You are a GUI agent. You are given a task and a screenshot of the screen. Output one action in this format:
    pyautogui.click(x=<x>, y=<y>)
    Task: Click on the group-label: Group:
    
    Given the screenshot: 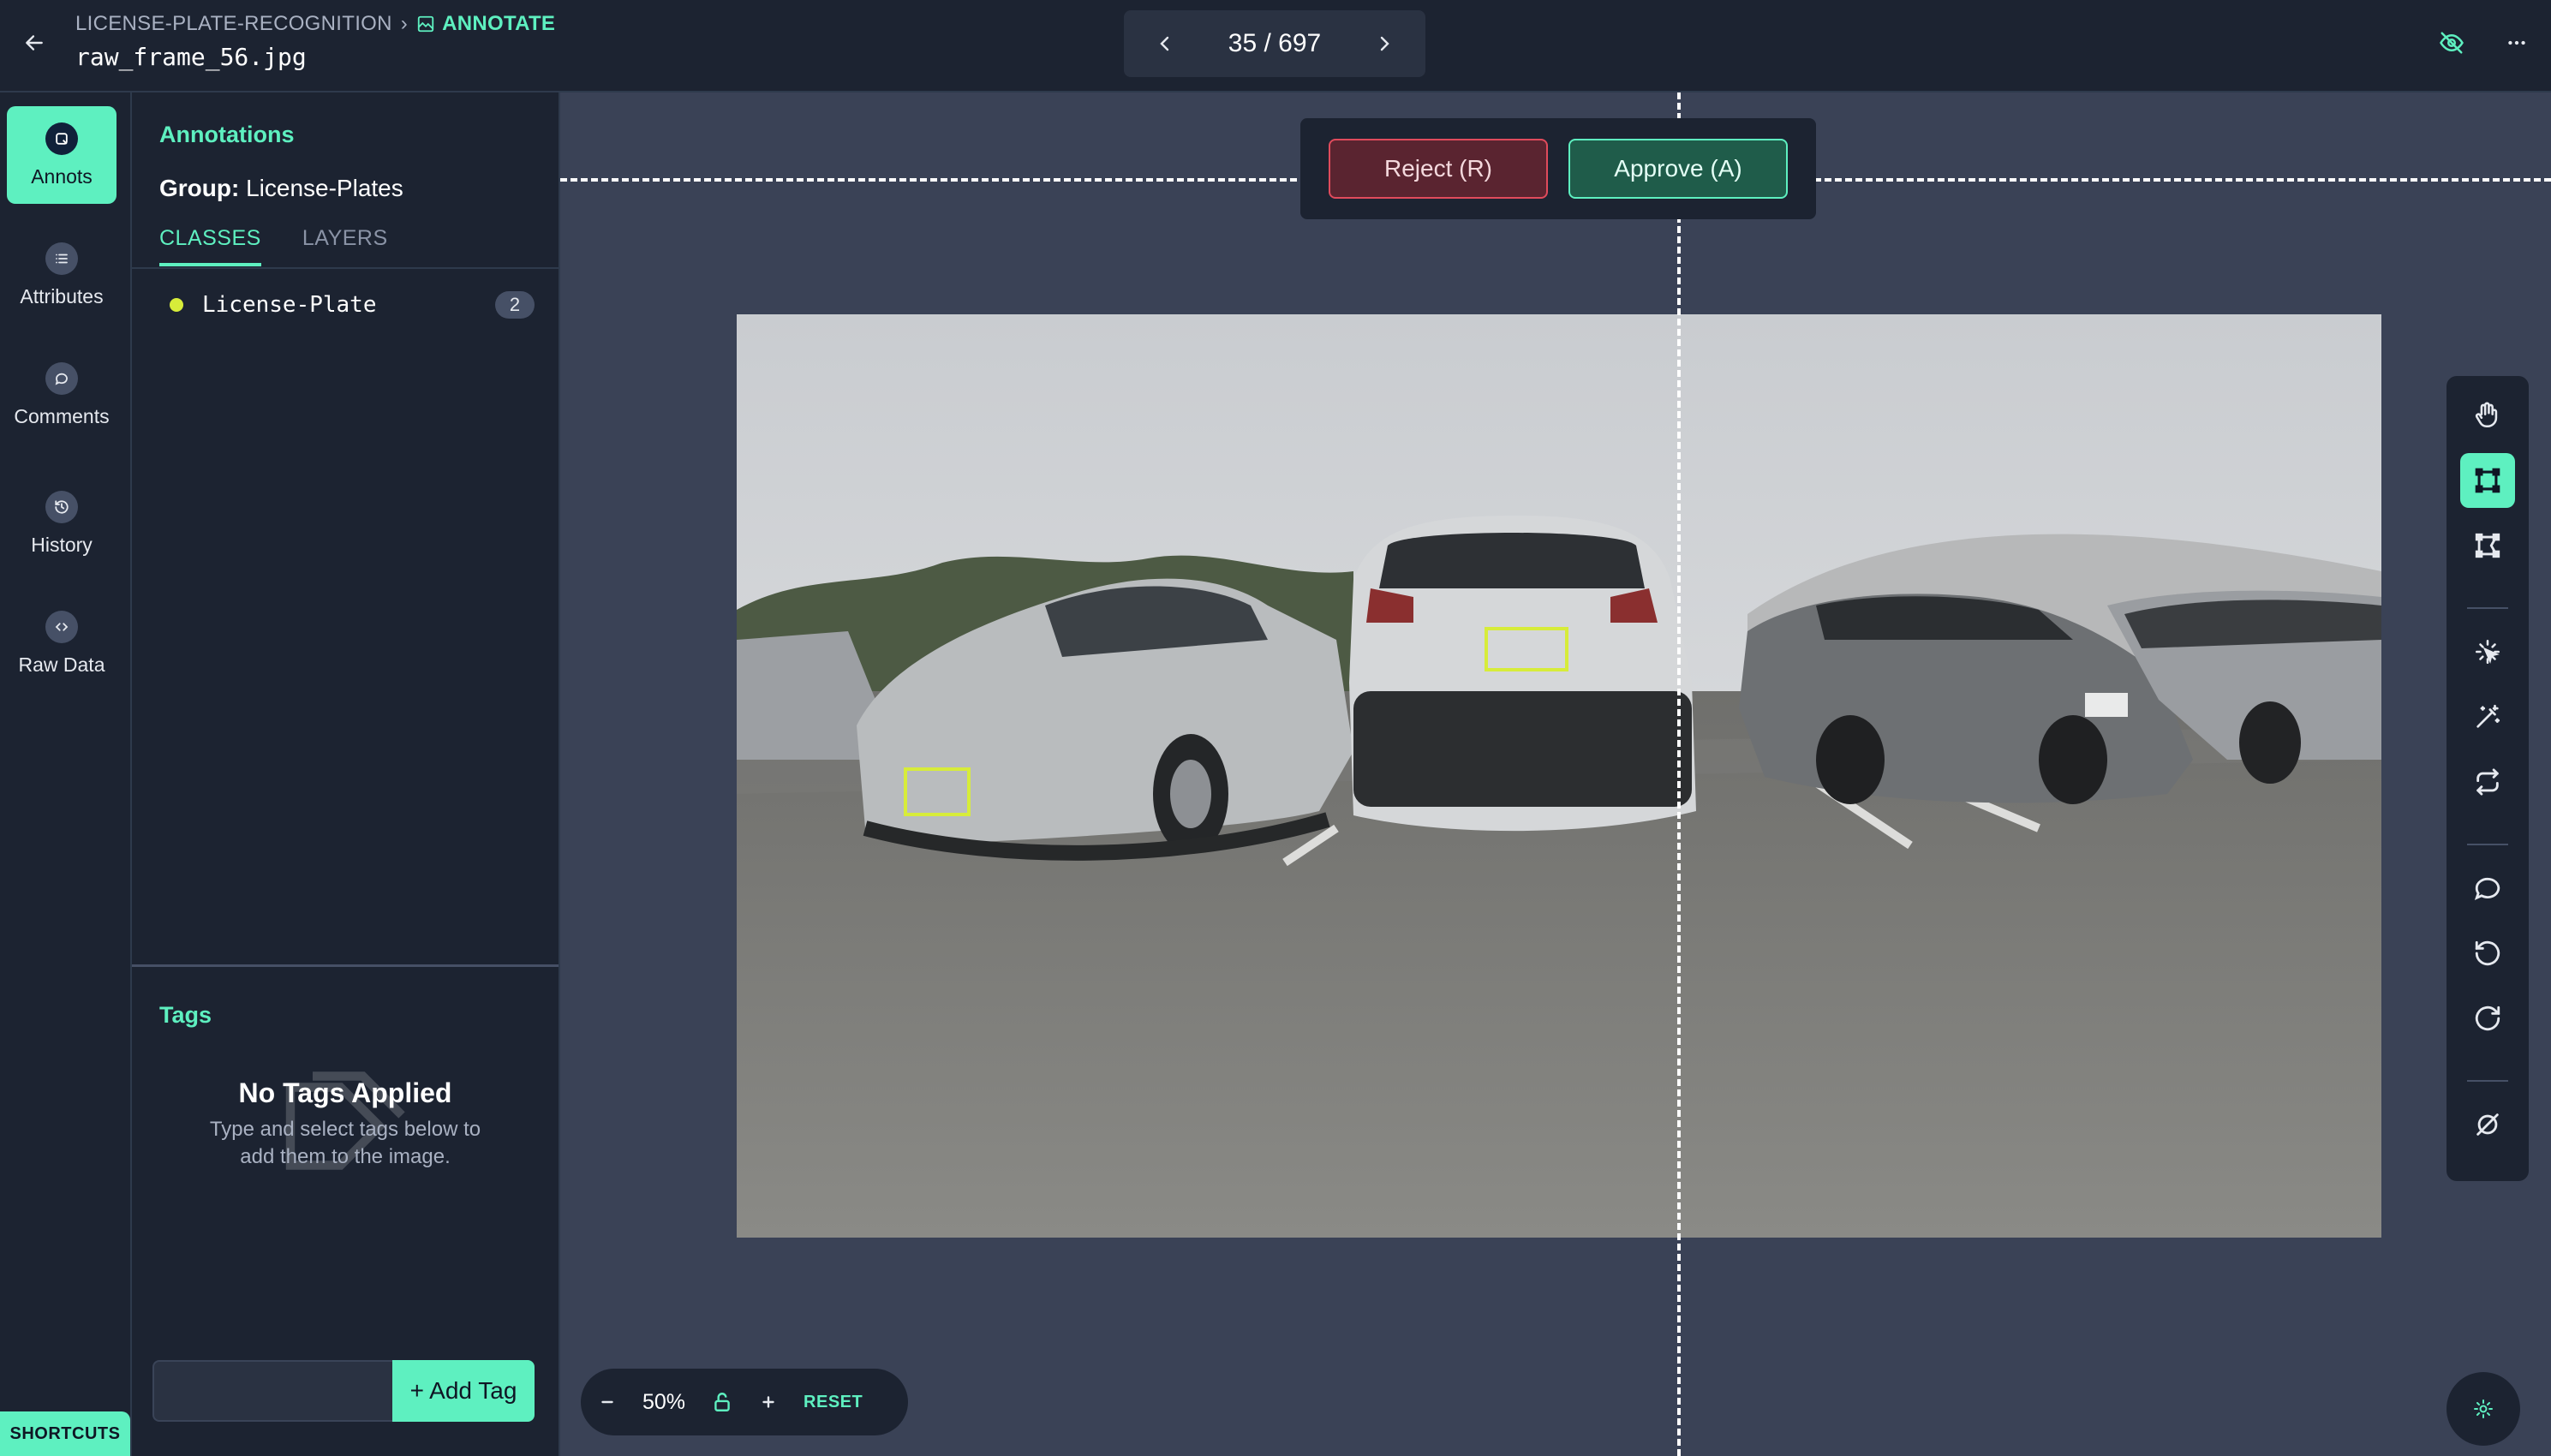 What is the action you would take?
    pyautogui.click(x=199, y=188)
    